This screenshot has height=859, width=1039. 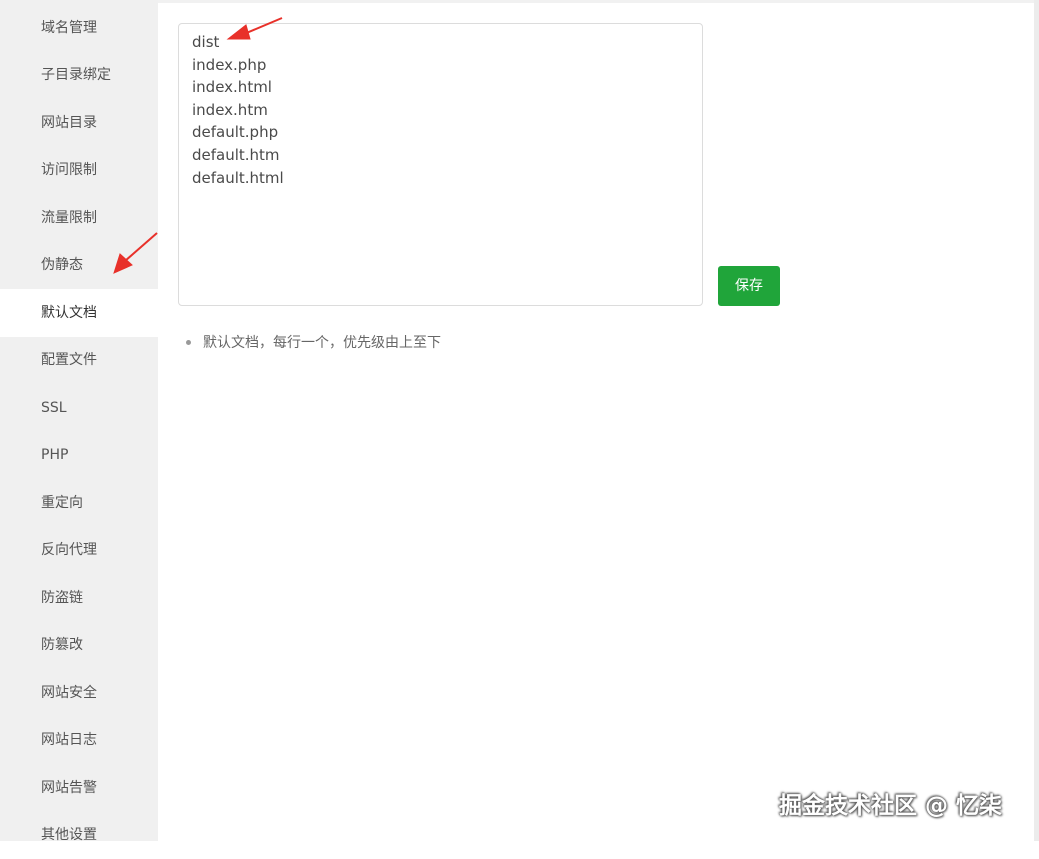 What do you see at coordinates (1036, 420) in the screenshot?
I see `right-scroll-edge` at bounding box center [1036, 420].